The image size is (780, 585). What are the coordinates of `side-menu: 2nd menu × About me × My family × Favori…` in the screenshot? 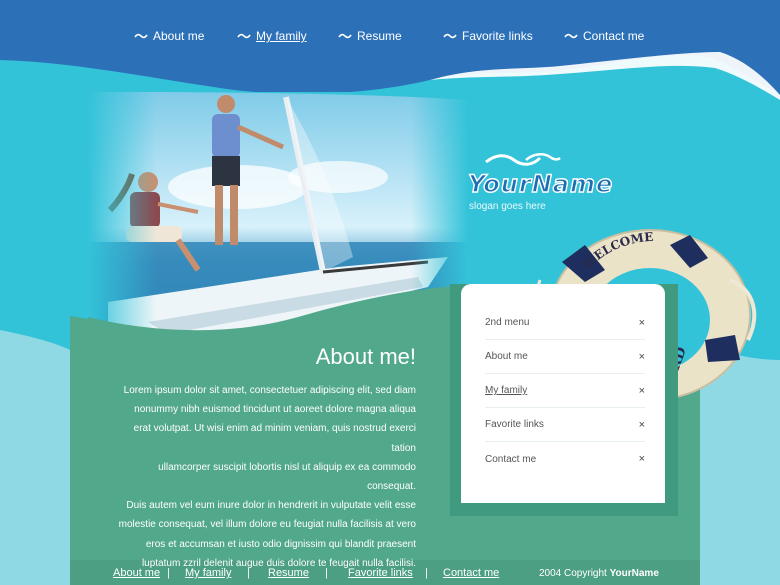 It's located at (563, 393).